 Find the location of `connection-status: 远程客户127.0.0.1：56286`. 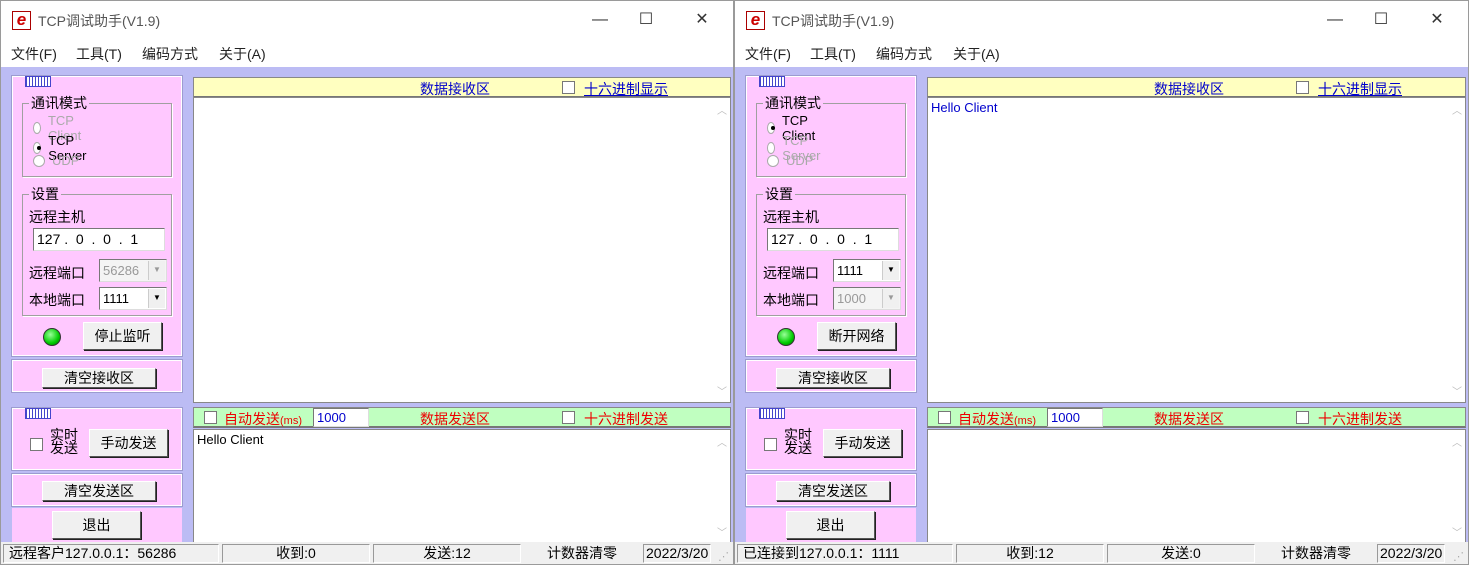

connection-status: 远程客户127.0.0.1：56286 is located at coordinates (111, 553).